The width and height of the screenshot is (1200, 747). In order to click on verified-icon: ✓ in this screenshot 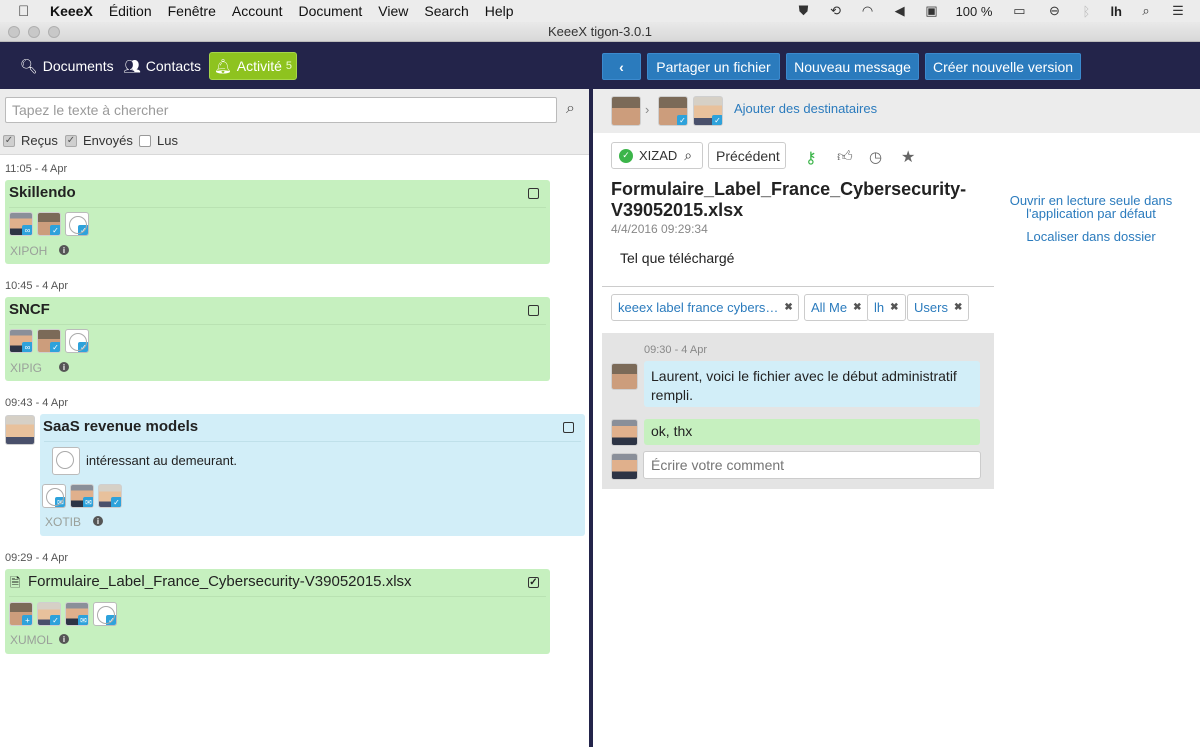, I will do `click(626, 155)`.